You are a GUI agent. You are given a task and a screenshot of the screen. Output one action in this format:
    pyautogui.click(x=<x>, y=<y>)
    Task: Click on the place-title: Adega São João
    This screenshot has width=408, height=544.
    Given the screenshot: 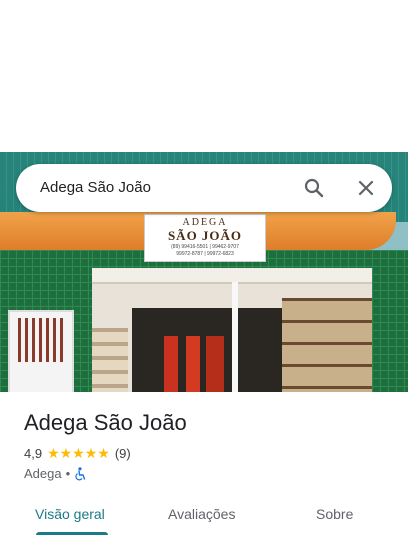 What is the action you would take?
    pyautogui.click(x=105, y=422)
    